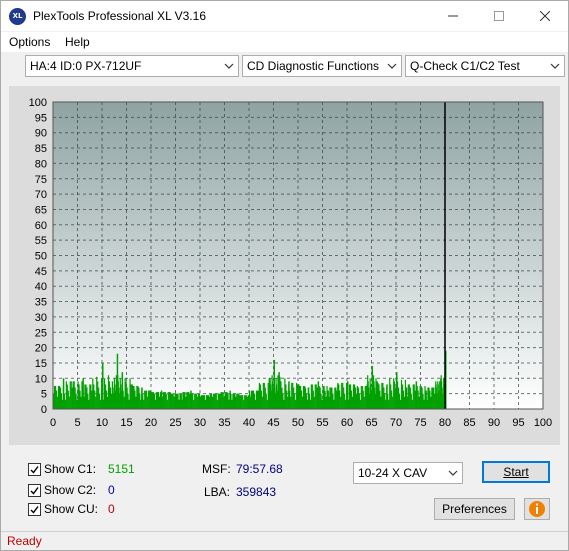 The height and width of the screenshot is (551, 569). I want to click on speed-select: 10-24 X CAV, so click(408, 473).